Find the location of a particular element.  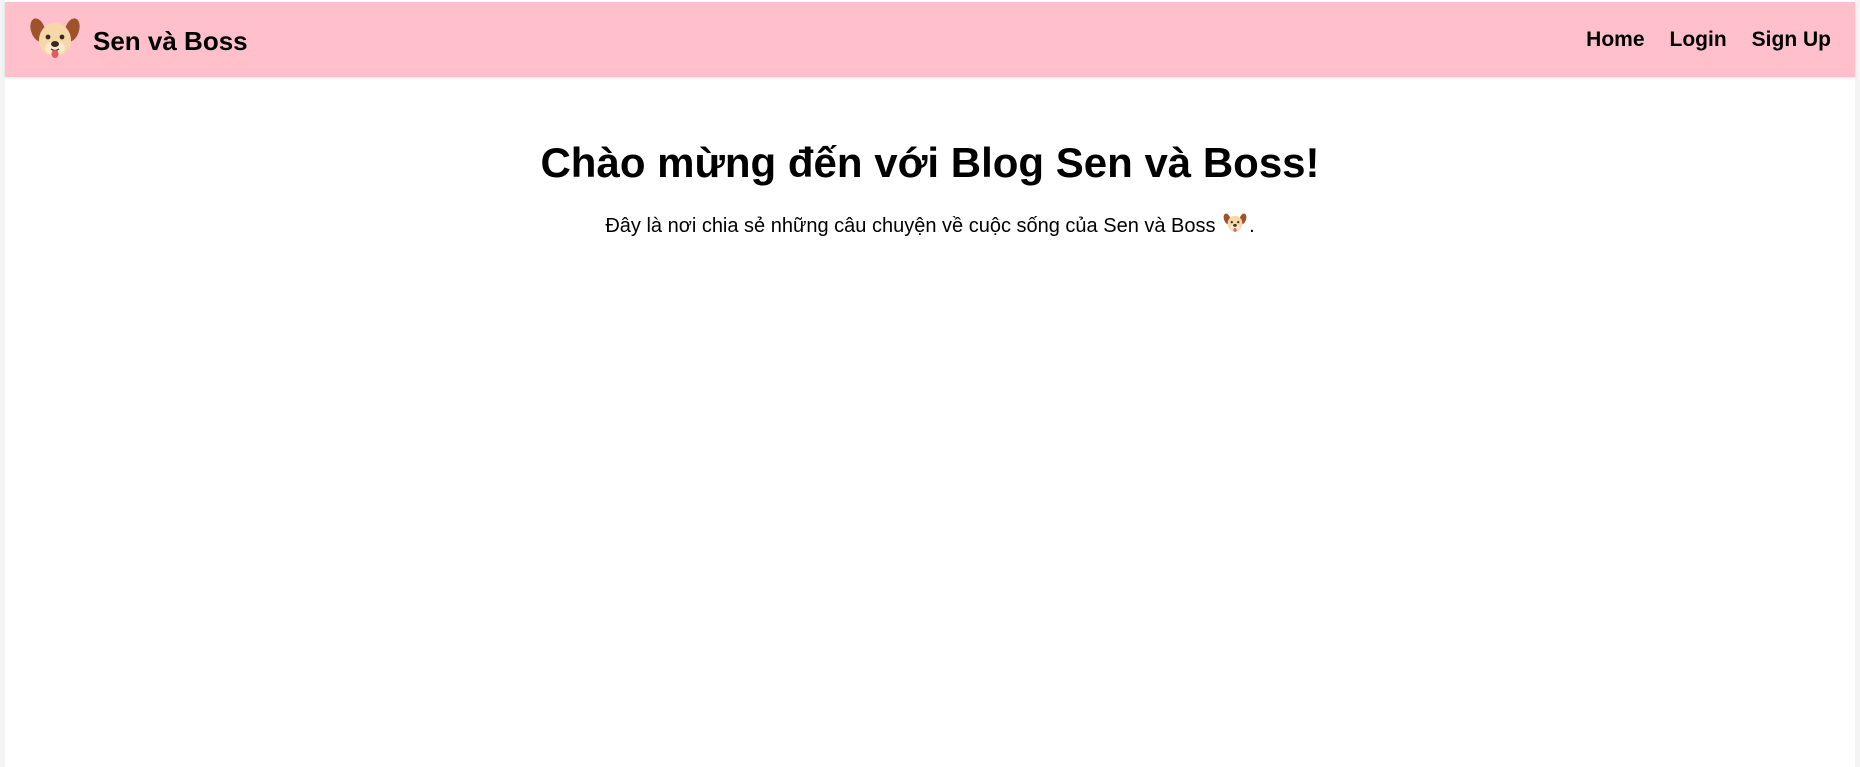

intro-suffix: . is located at coordinates (1252, 226).